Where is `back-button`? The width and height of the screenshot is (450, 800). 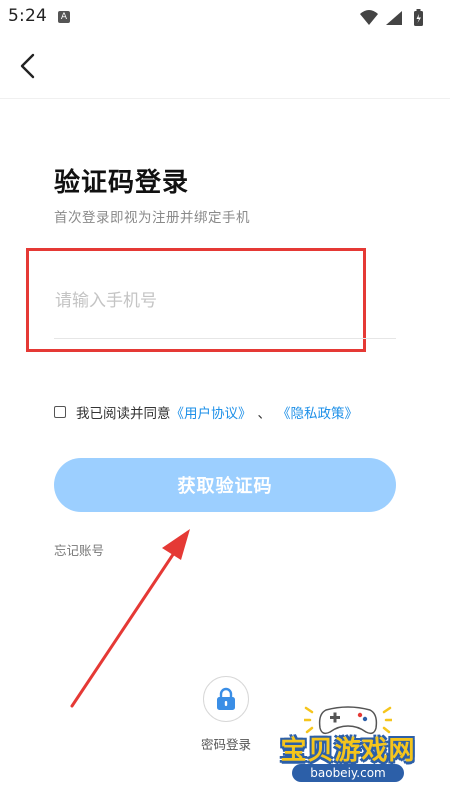
back-button is located at coordinates (28, 66).